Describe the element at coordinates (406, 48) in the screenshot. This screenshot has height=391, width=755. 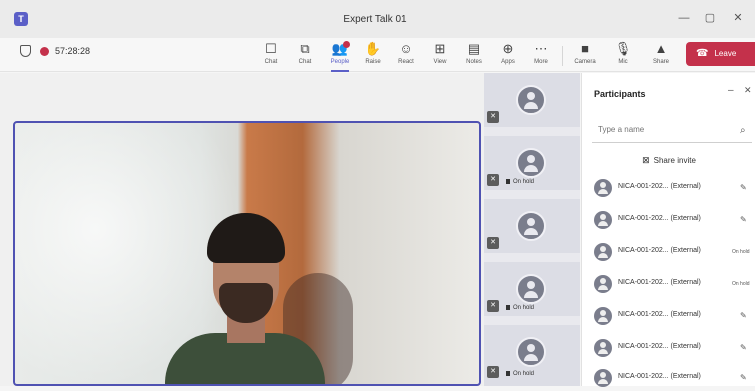
I see `react-icon: ☺` at that location.